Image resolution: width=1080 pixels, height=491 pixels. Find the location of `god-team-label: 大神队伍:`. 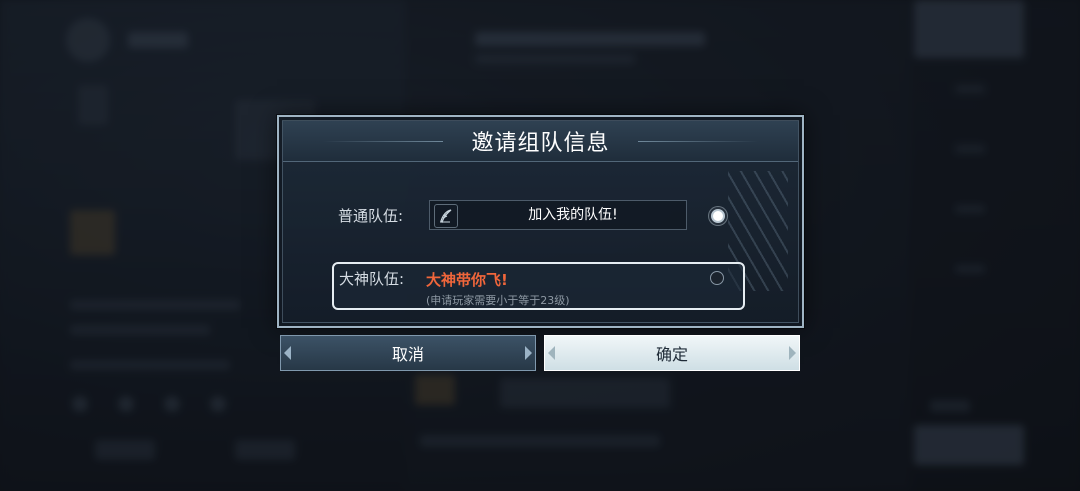

god-team-label: 大神队伍: is located at coordinates (372, 279).